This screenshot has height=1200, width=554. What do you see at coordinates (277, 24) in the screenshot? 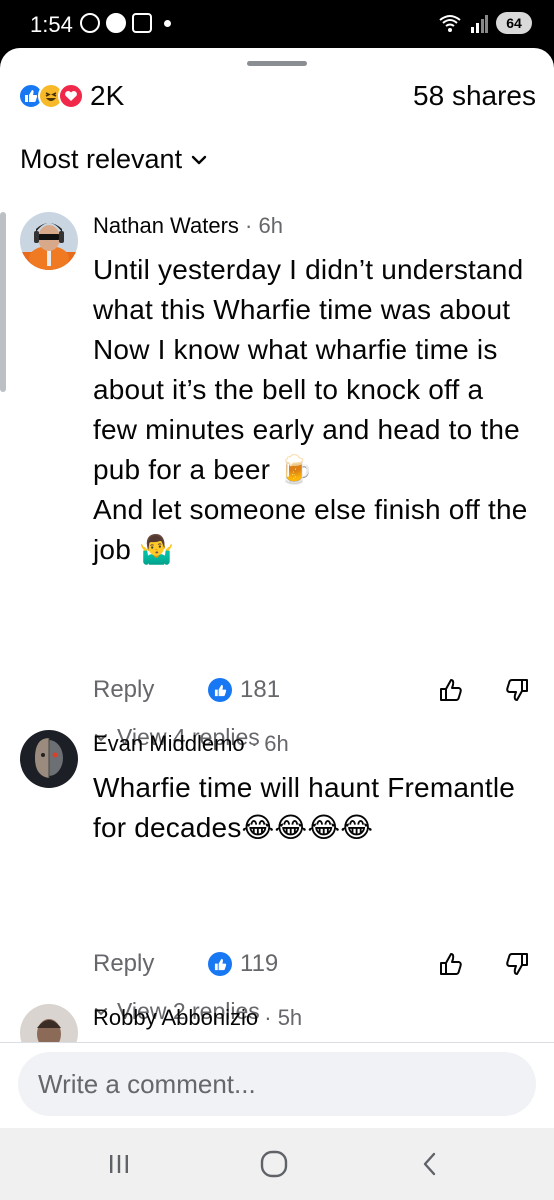
I see `status-bar: 1:54 64` at bounding box center [277, 24].